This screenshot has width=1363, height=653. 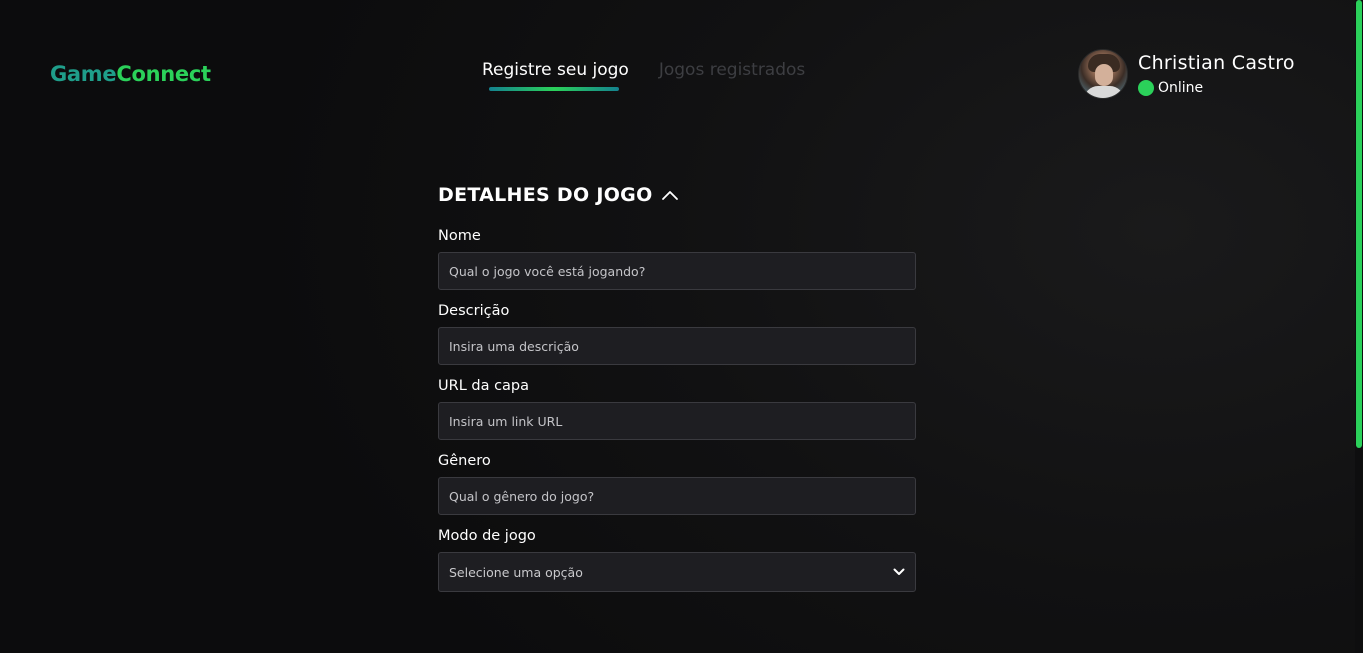 What do you see at coordinates (464, 461) in the screenshot?
I see `genre-label: Gênero` at bounding box center [464, 461].